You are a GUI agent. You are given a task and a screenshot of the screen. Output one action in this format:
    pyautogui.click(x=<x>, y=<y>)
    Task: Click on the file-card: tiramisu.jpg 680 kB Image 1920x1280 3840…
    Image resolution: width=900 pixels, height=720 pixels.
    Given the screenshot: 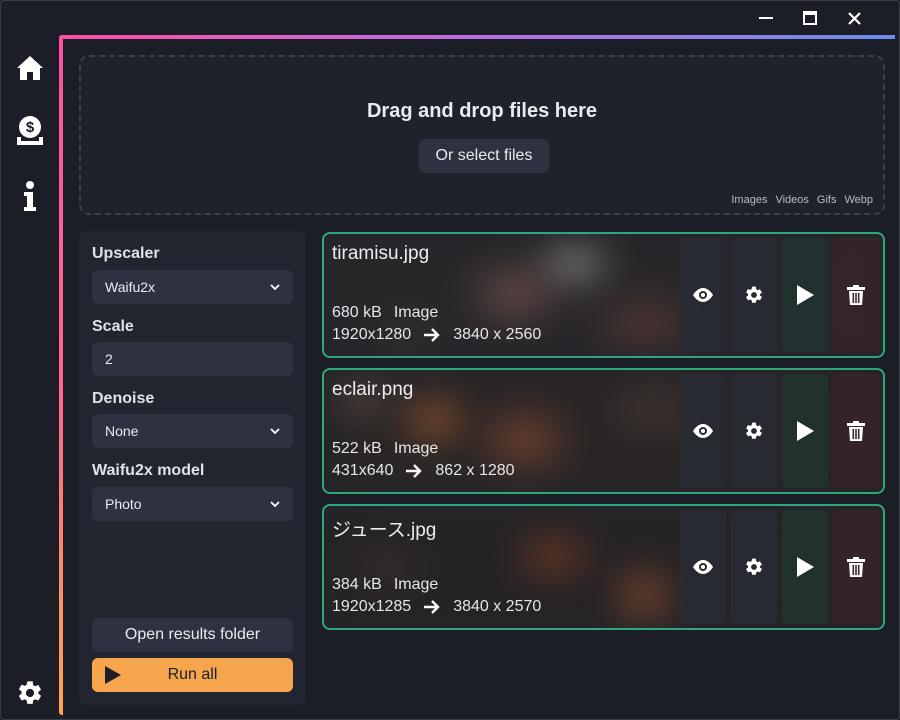 What is the action you would take?
    pyautogui.click(x=603, y=295)
    